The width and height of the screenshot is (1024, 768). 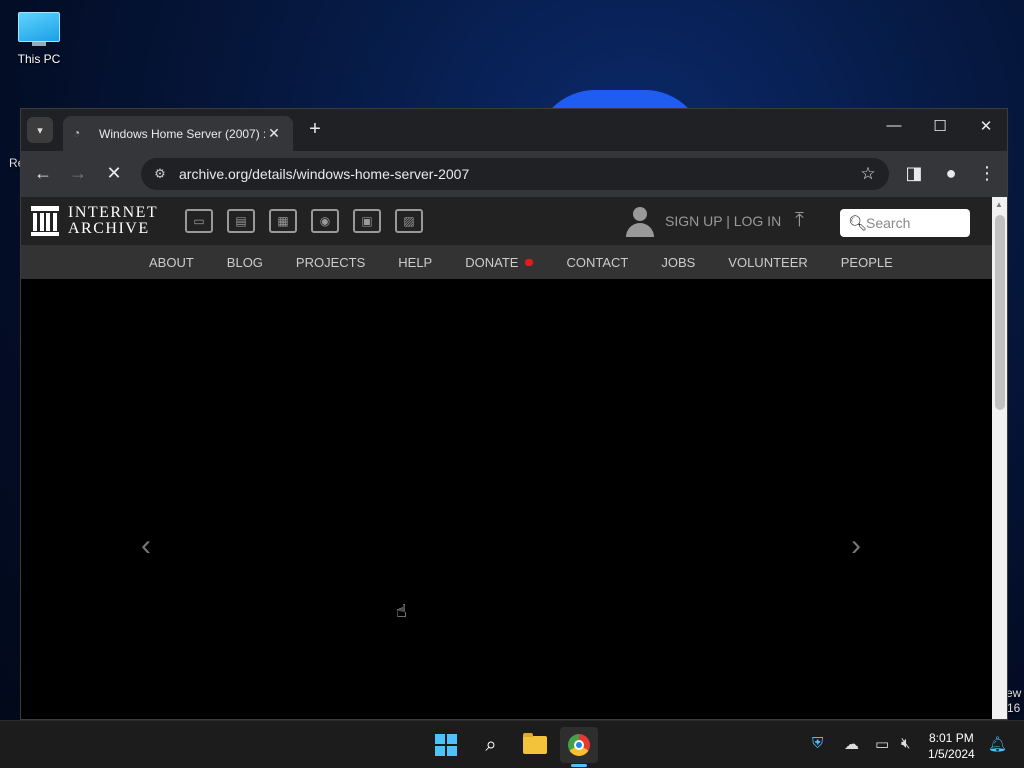 I want to click on taskbar: ⌕ ⛨ ☁ ▭ 🔇︎ 8:01 PM 1/5/2024 🔔︎, so click(x=512, y=744).